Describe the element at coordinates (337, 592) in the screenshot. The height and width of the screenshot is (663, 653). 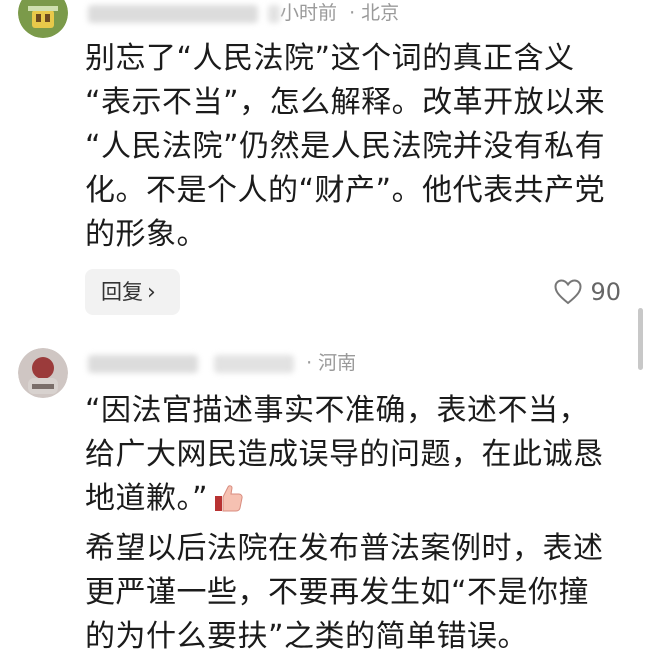
I see `comment-line: 更严谨一些，不要再发生如“不是你撞` at that location.